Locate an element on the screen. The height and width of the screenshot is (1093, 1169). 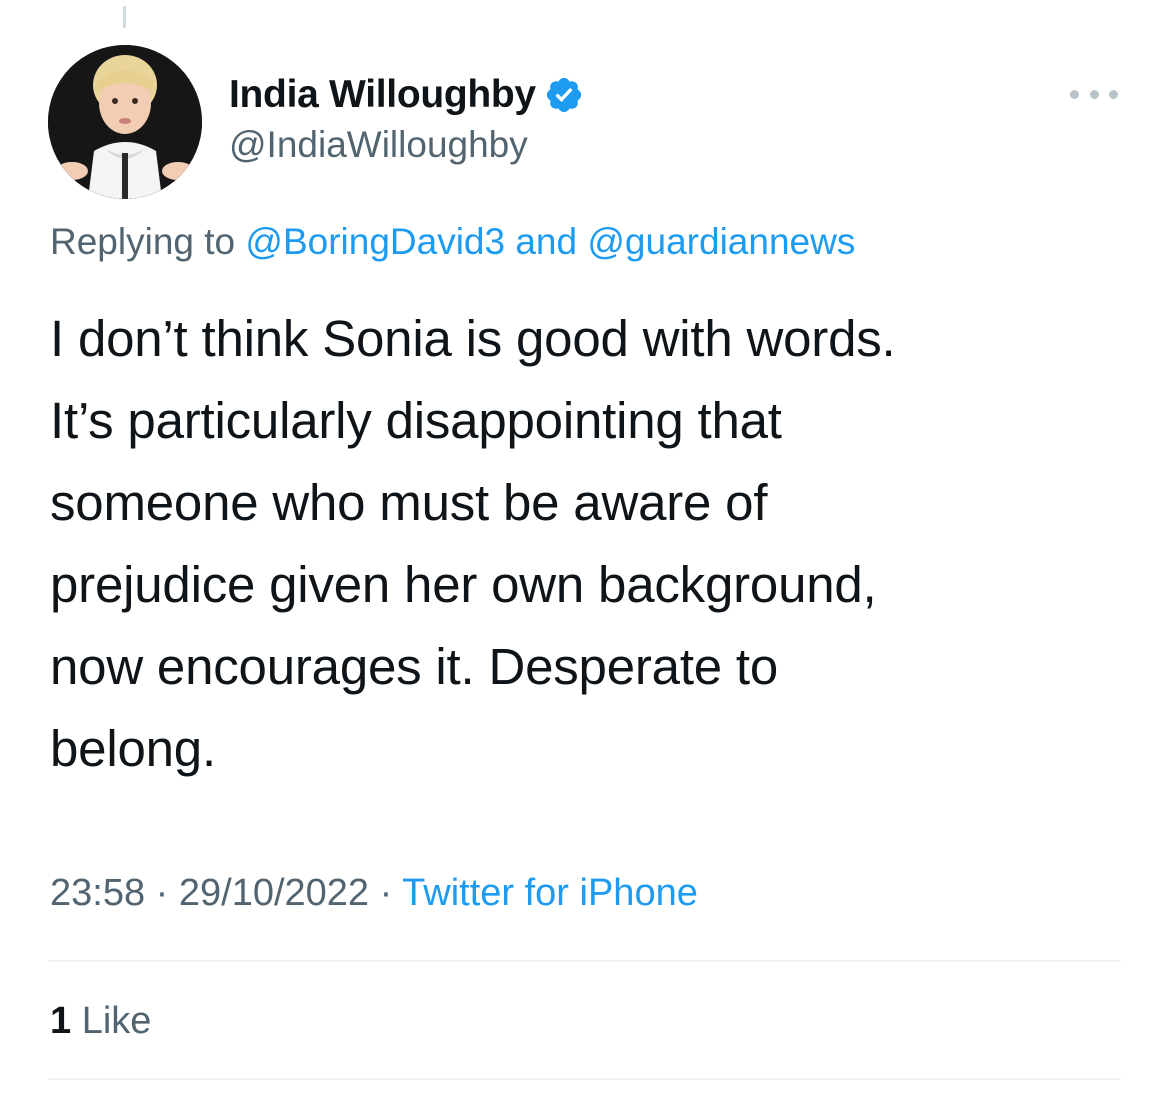
mention-link-guardiannews: @guardiannews is located at coordinates (721, 241).